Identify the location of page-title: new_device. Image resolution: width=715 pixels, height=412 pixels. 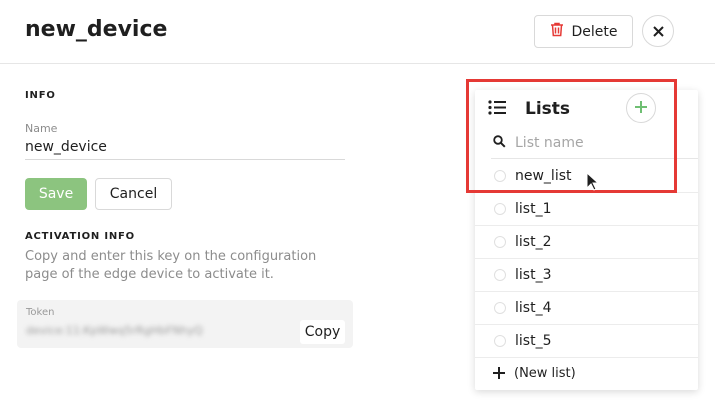
(96, 29).